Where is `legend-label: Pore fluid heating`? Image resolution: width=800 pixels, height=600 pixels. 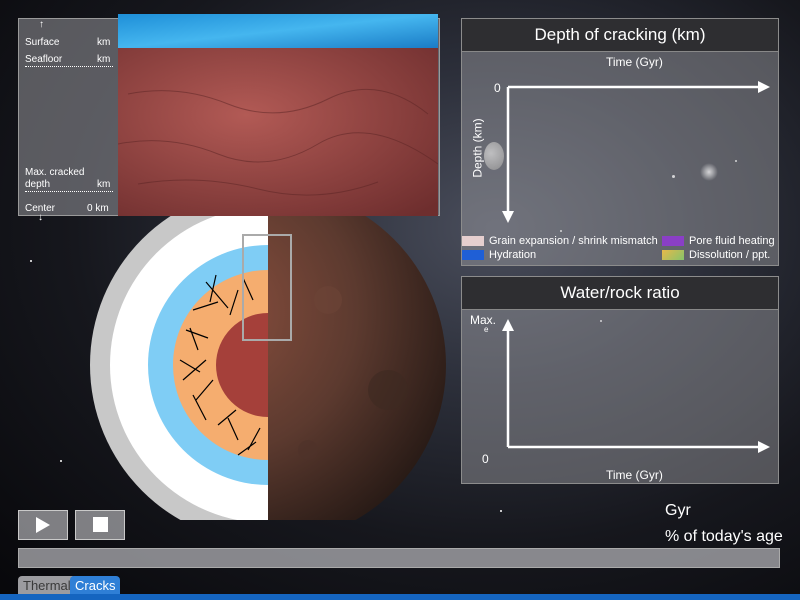
legend-label: Pore fluid heating is located at coordinates (732, 241).